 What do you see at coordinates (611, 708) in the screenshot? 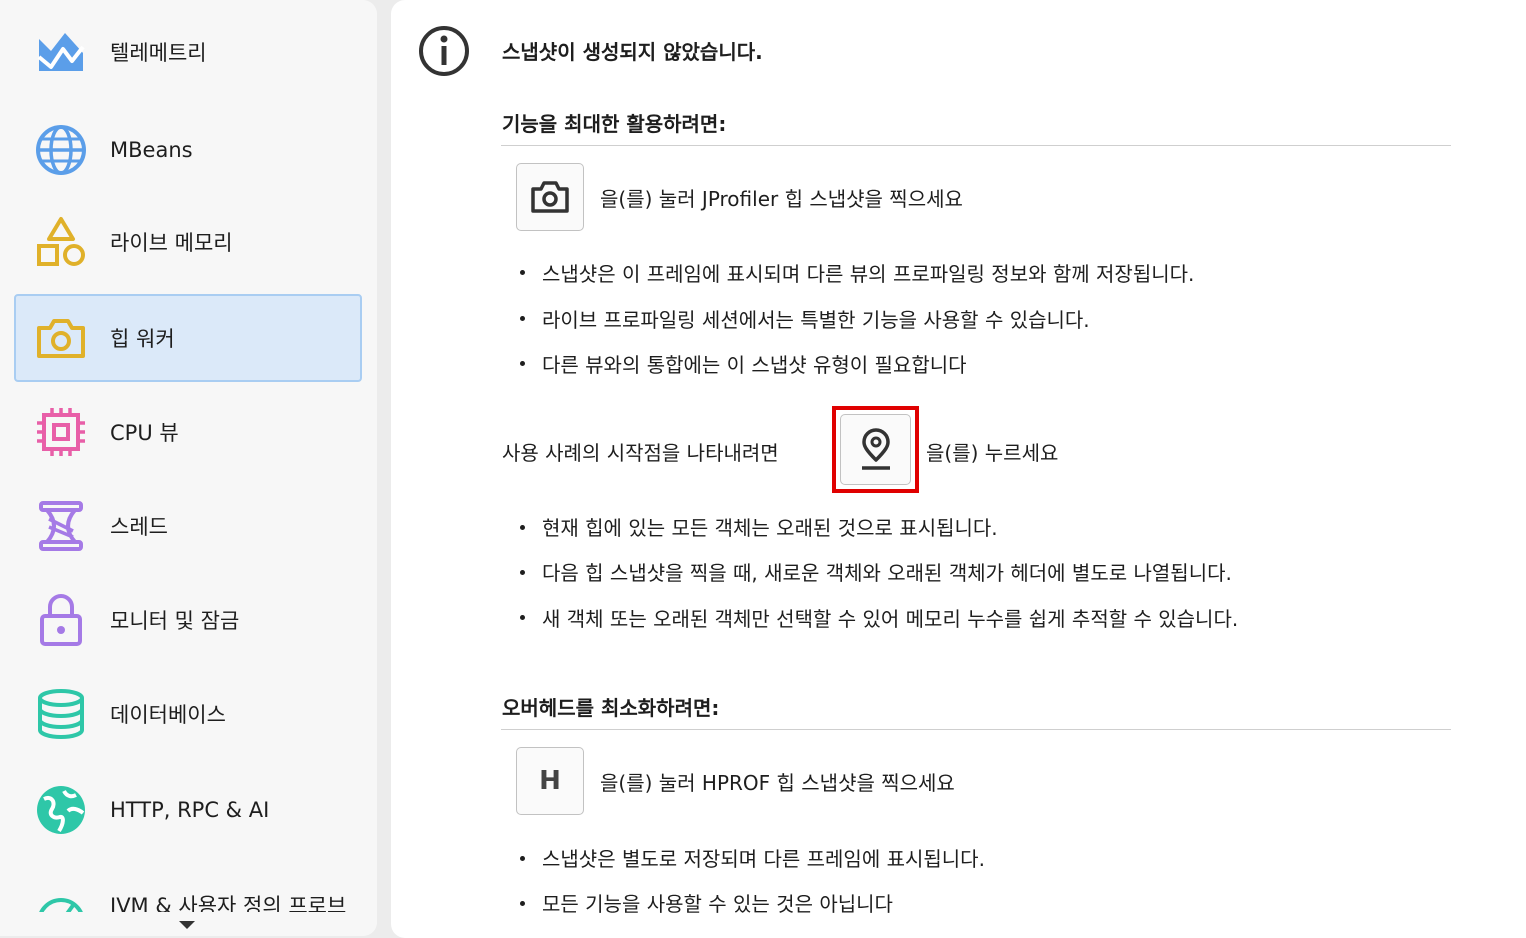
I see `section-heading-minimize-overhead: 오버헤드를 최소화하려면:` at bounding box center [611, 708].